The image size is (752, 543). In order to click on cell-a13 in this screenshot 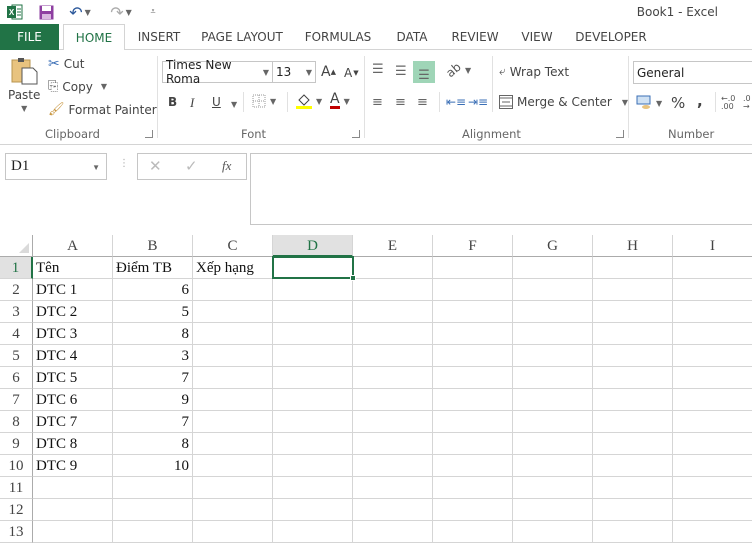, I will do `click(73, 532)`.